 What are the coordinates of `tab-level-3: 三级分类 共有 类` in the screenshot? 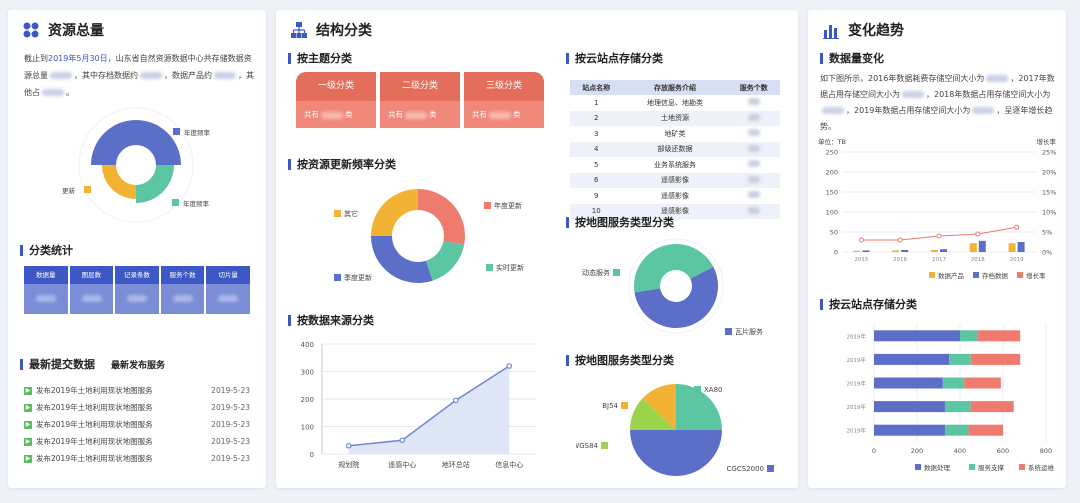 It's located at (504, 100).